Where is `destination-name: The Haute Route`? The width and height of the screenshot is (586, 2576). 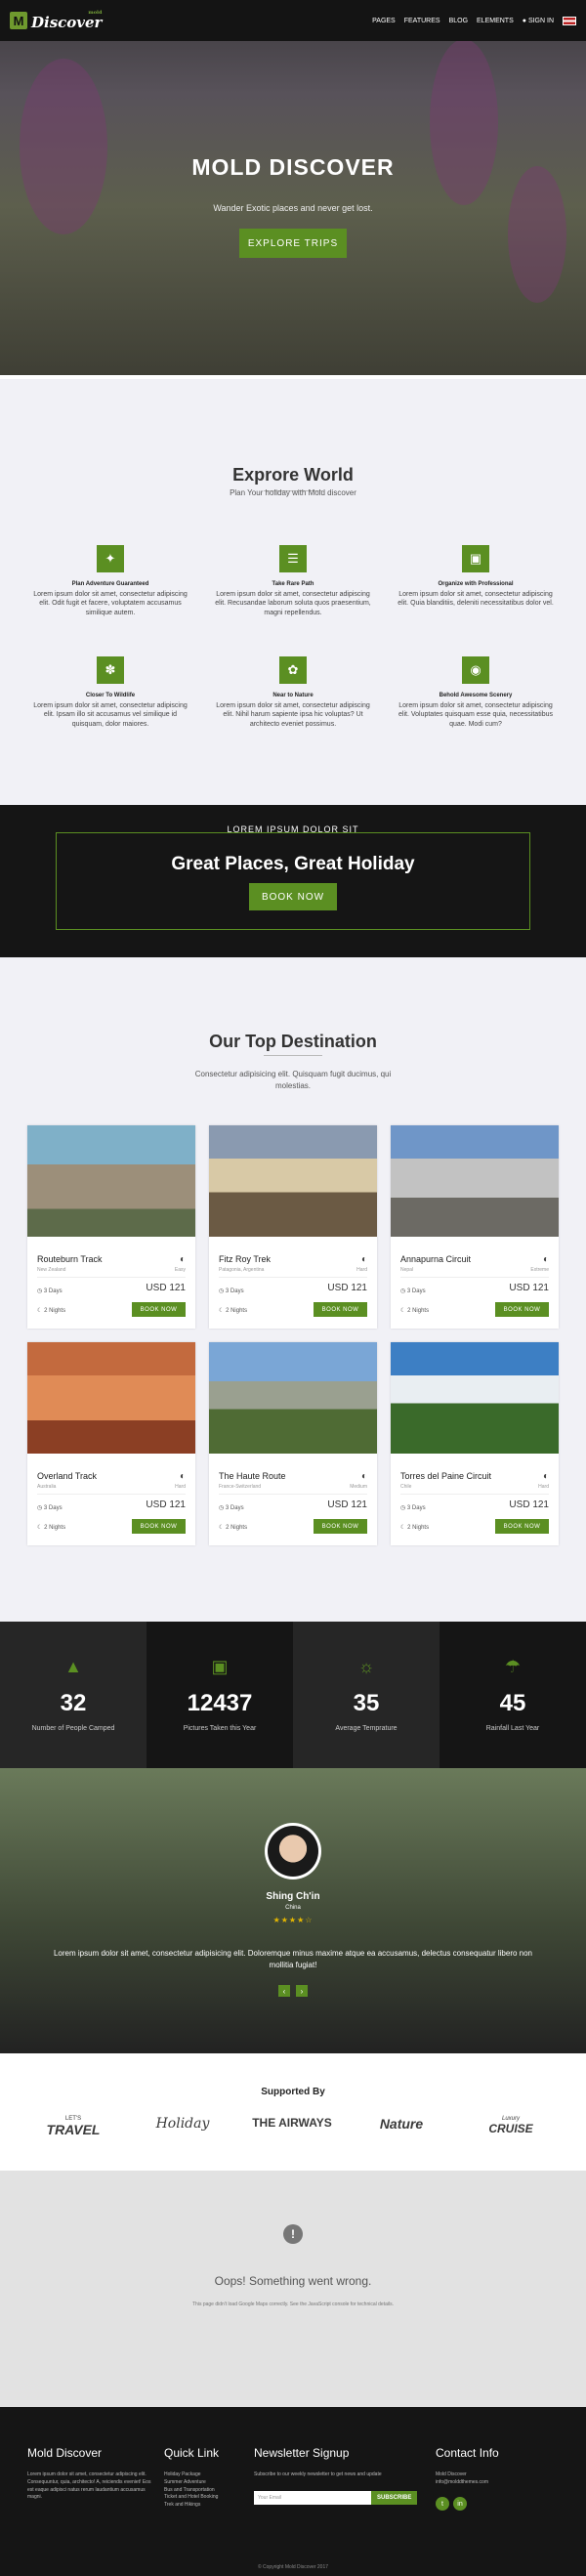
destination-name: The Haute Route is located at coordinates (252, 1476).